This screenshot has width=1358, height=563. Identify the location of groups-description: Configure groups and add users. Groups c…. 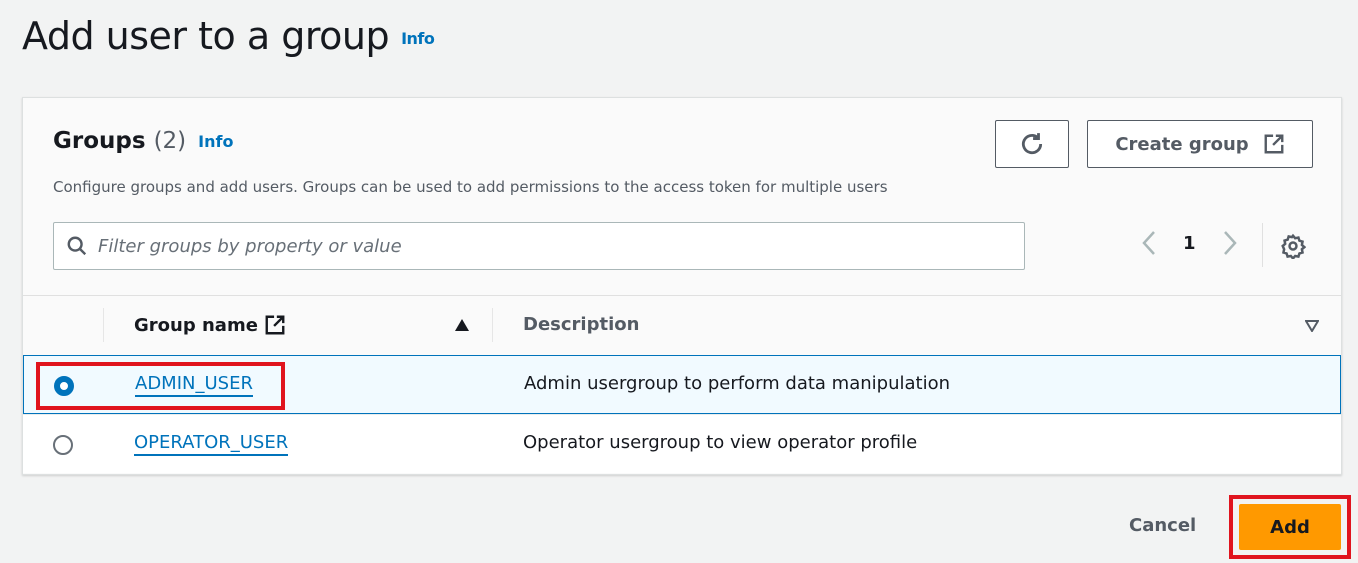
(470, 187).